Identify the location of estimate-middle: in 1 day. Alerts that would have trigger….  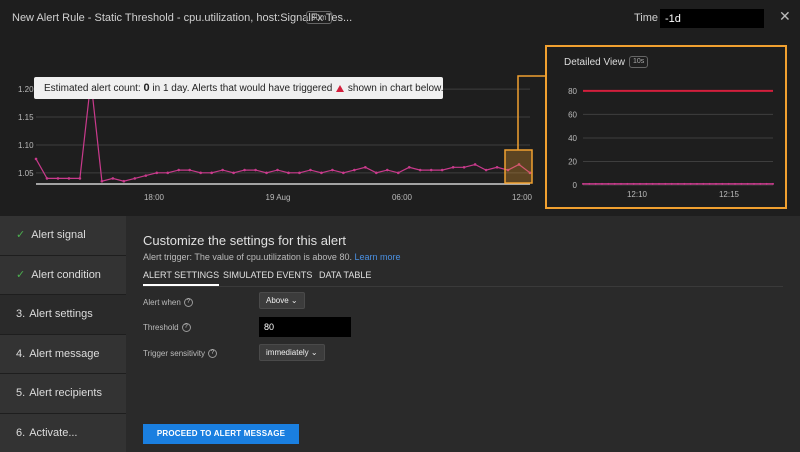
(242, 88).